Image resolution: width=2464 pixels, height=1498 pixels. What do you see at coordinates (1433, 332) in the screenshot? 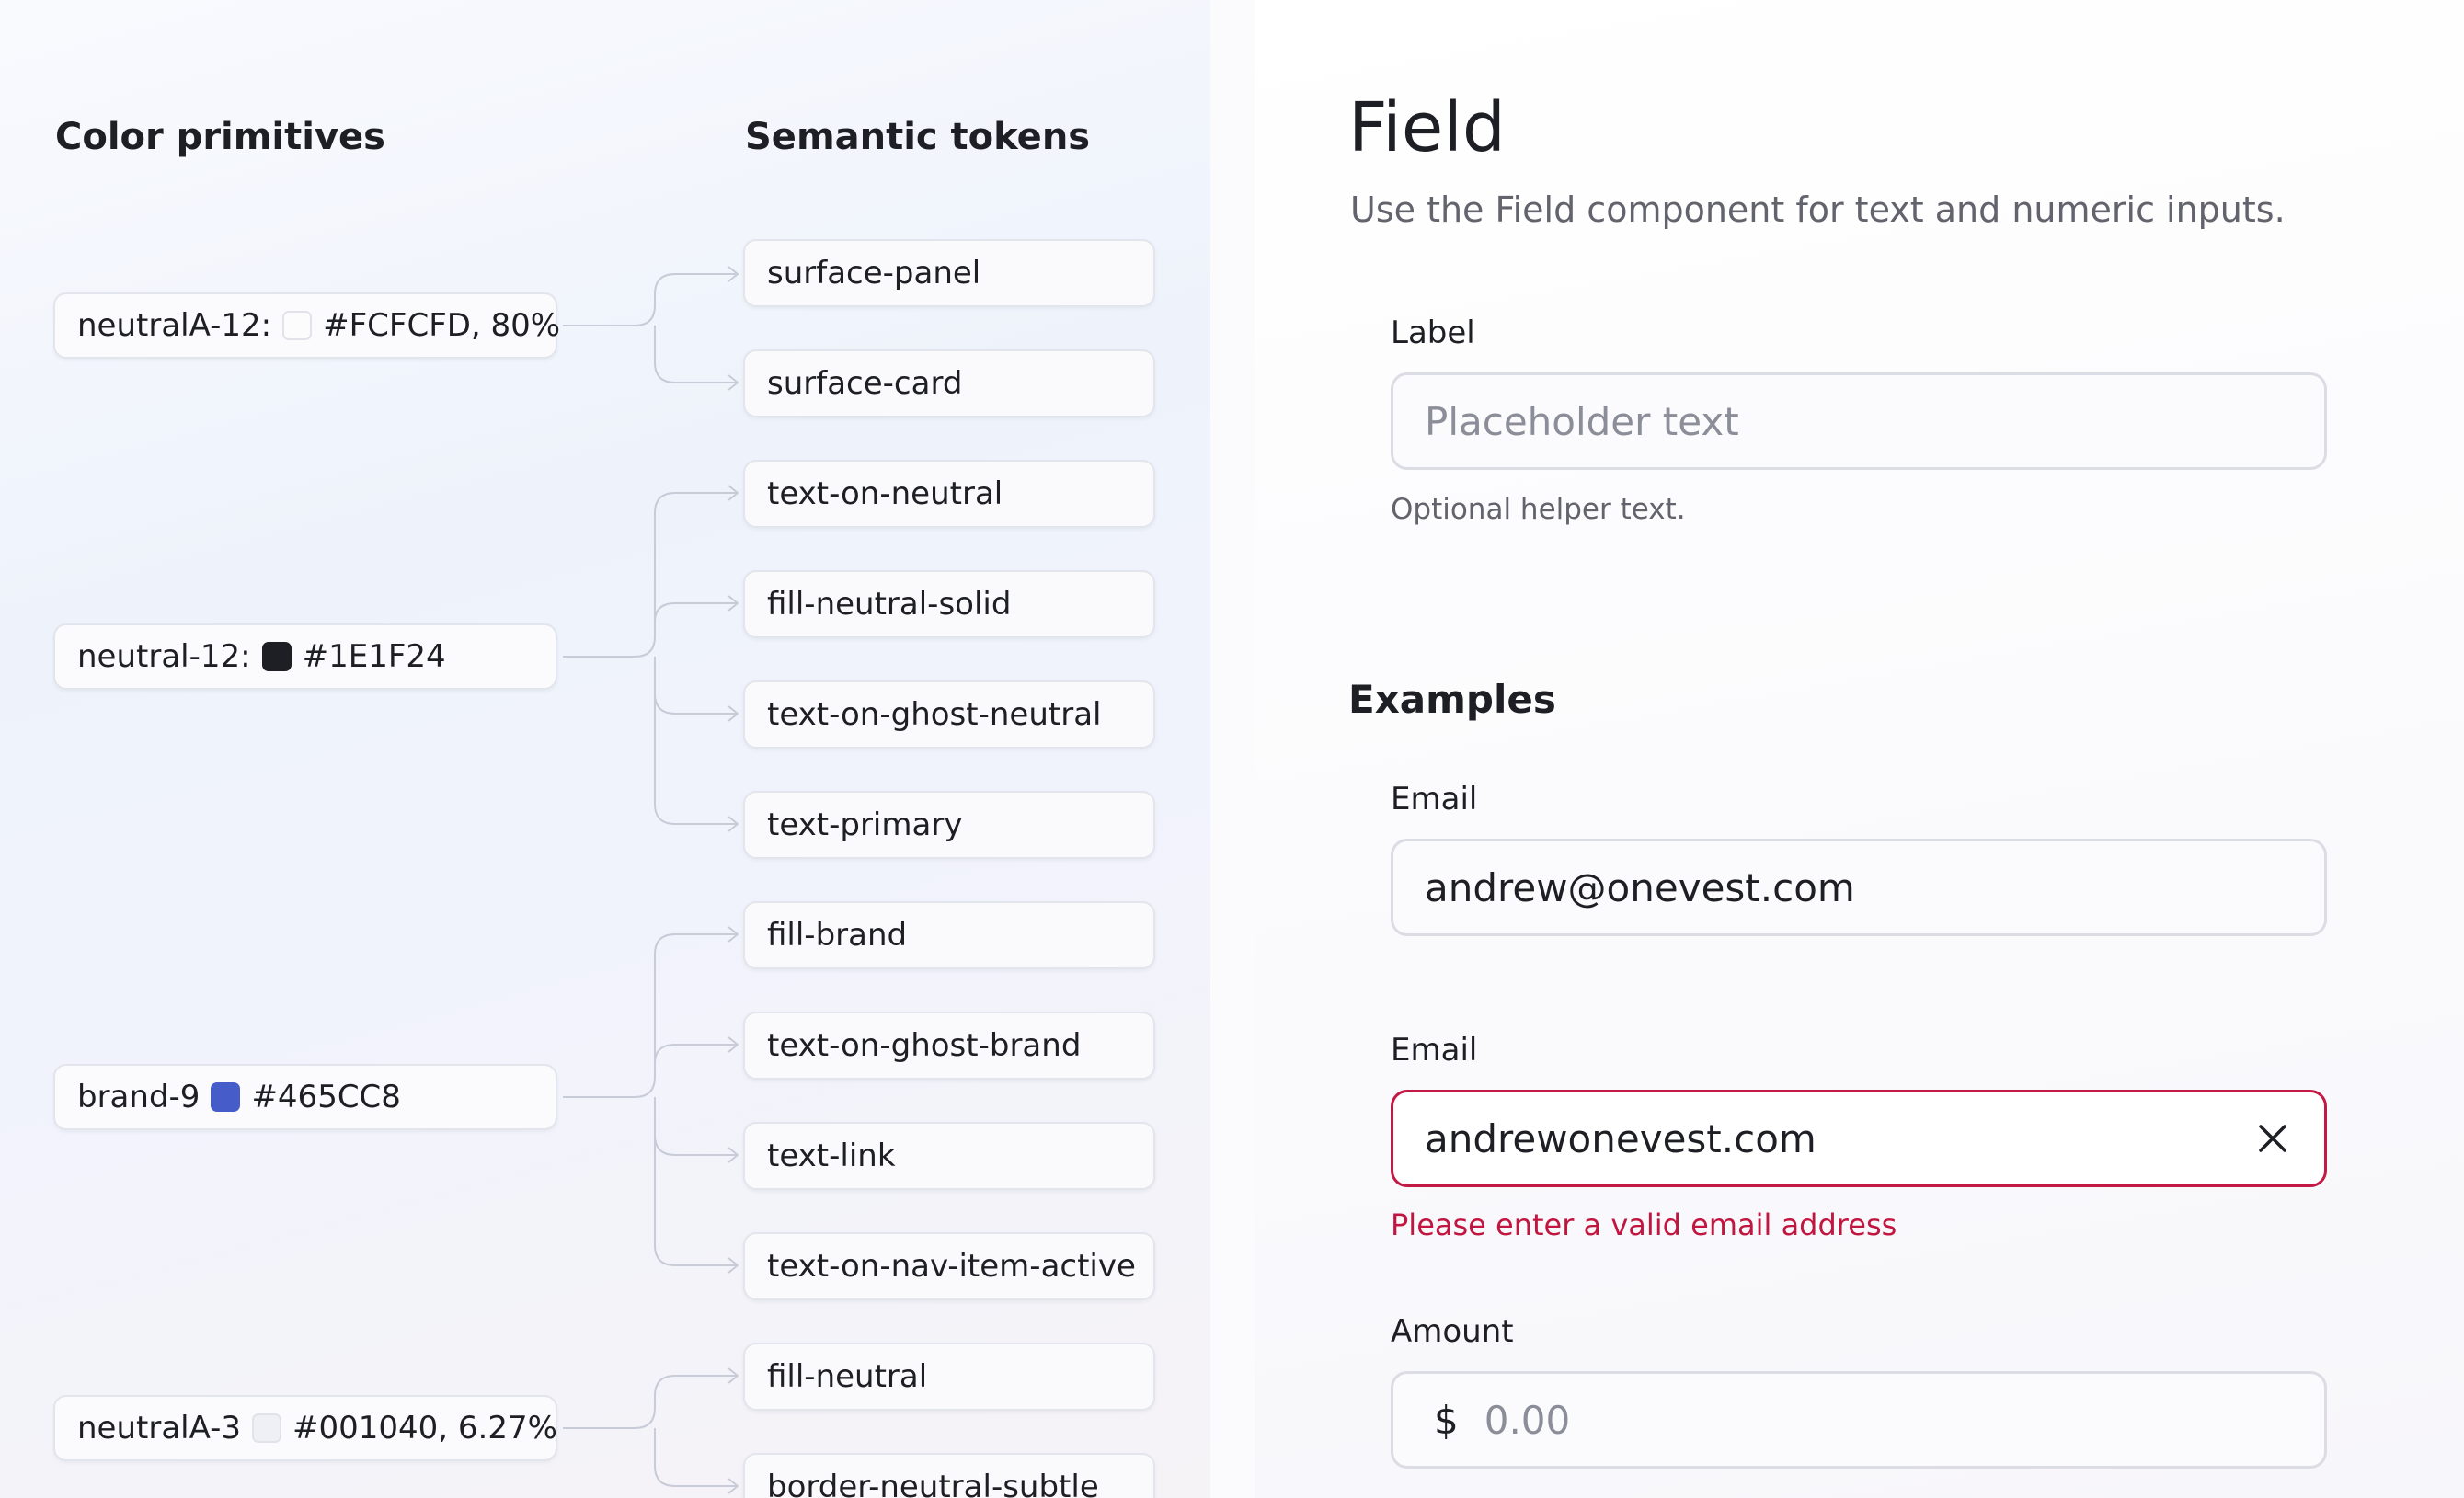
I see `demo-field-label: Label` at bounding box center [1433, 332].